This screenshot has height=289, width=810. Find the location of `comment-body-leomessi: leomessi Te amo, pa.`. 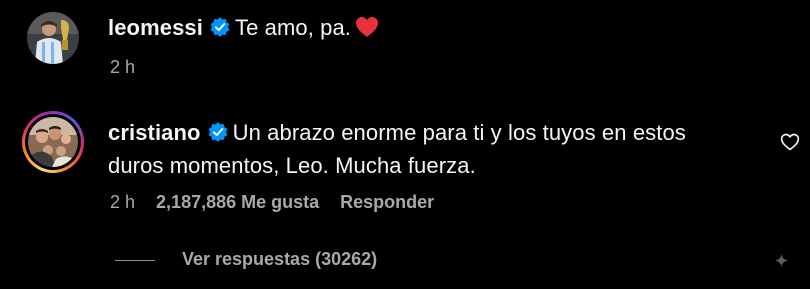

comment-body-leomessi: leomessi Te amo, pa. is located at coordinates (243, 27).